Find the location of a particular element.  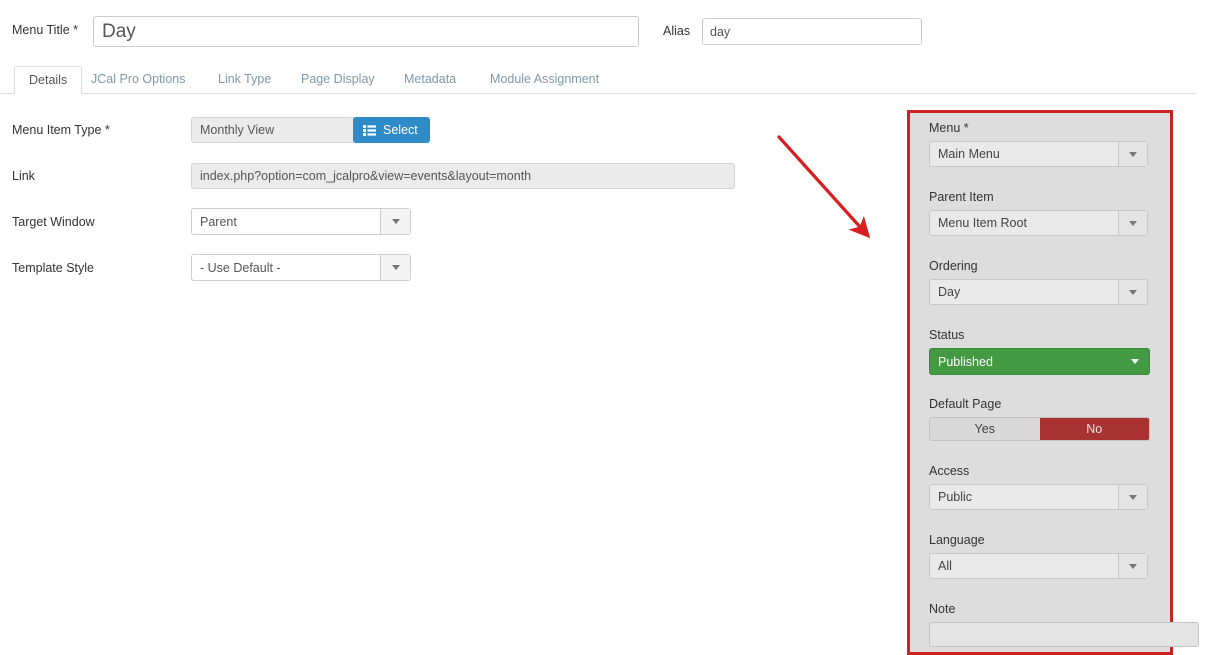

access-label: Access is located at coordinates (949, 471).